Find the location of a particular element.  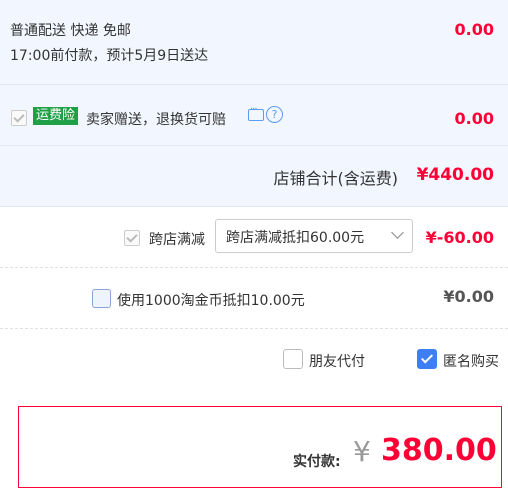

friend-pay-checkbox is located at coordinates (293, 359).